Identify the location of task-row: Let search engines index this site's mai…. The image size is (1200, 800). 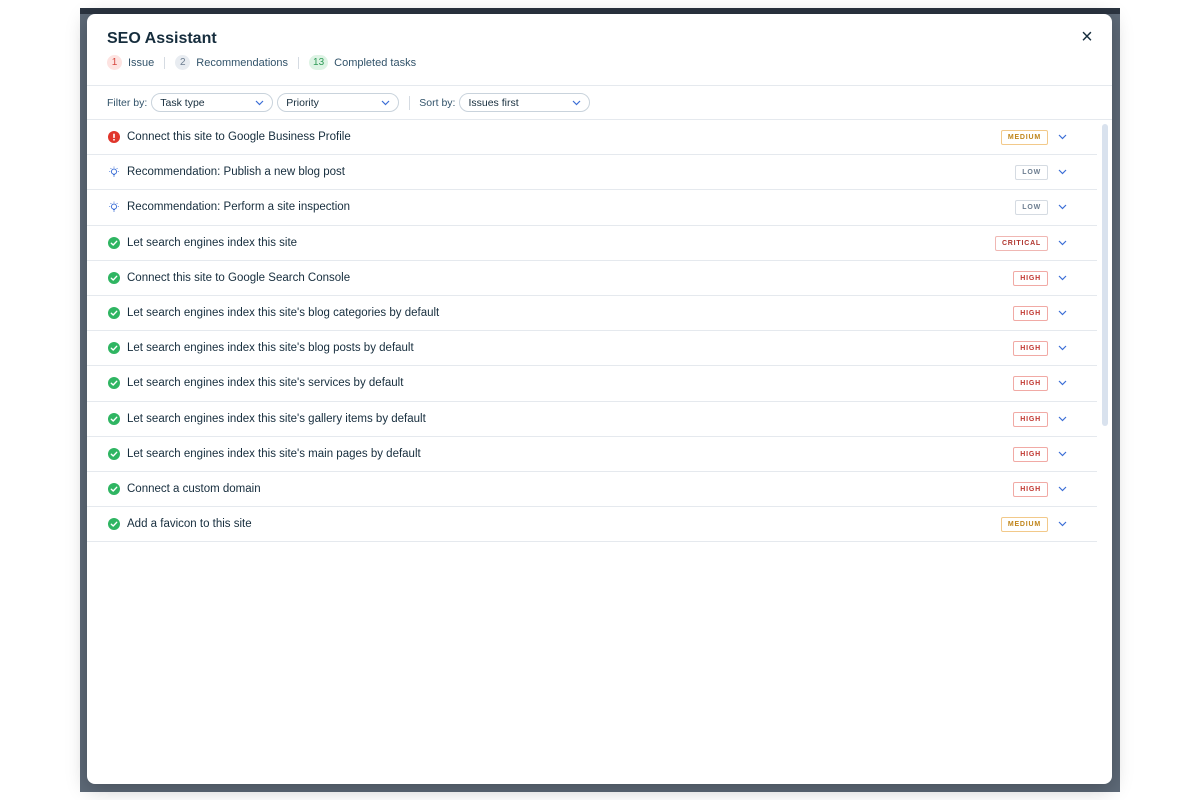
(592, 454).